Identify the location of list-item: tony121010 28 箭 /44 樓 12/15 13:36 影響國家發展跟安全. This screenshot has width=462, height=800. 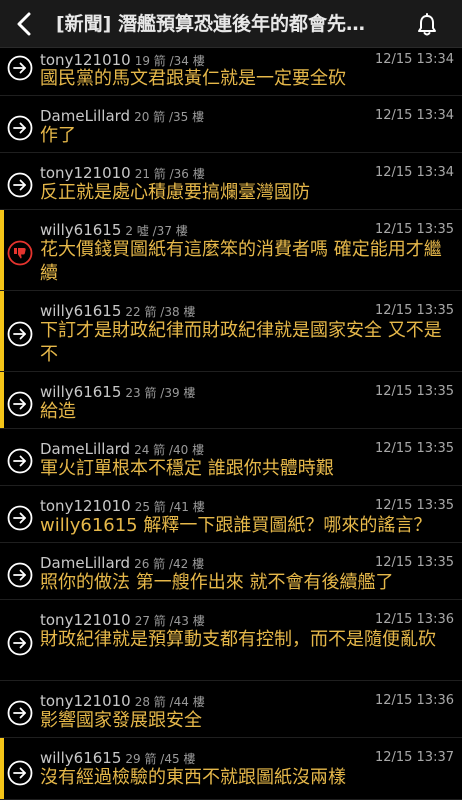
(231, 709).